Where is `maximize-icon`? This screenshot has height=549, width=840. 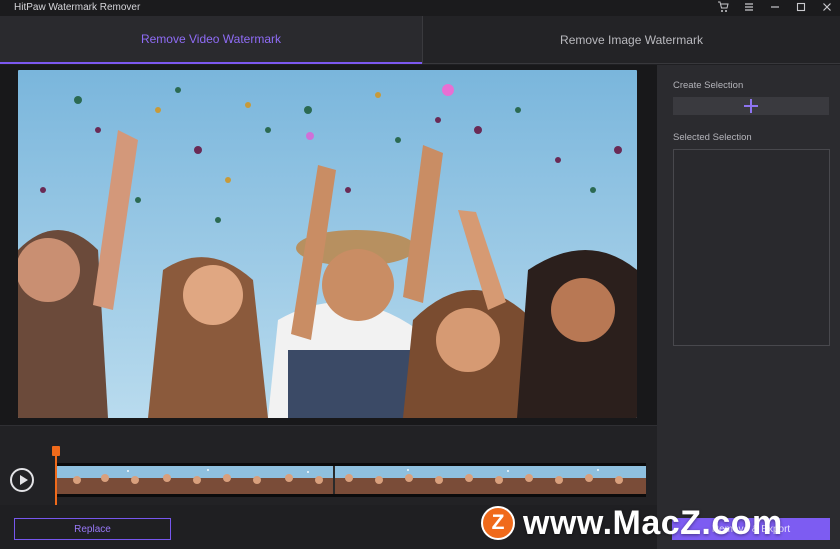
maximize-icon is located at coordinates (801, 8).